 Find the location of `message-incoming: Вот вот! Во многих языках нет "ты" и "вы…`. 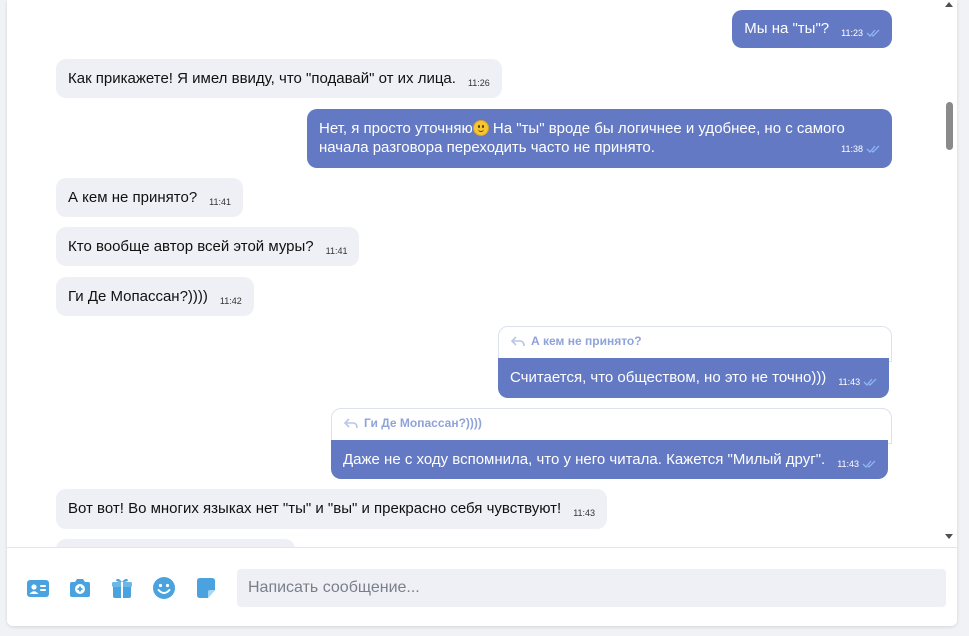

message-incoming: Вот вот! Во многих языках нет "ты" и "вы… is located at coordinates (332, 509).